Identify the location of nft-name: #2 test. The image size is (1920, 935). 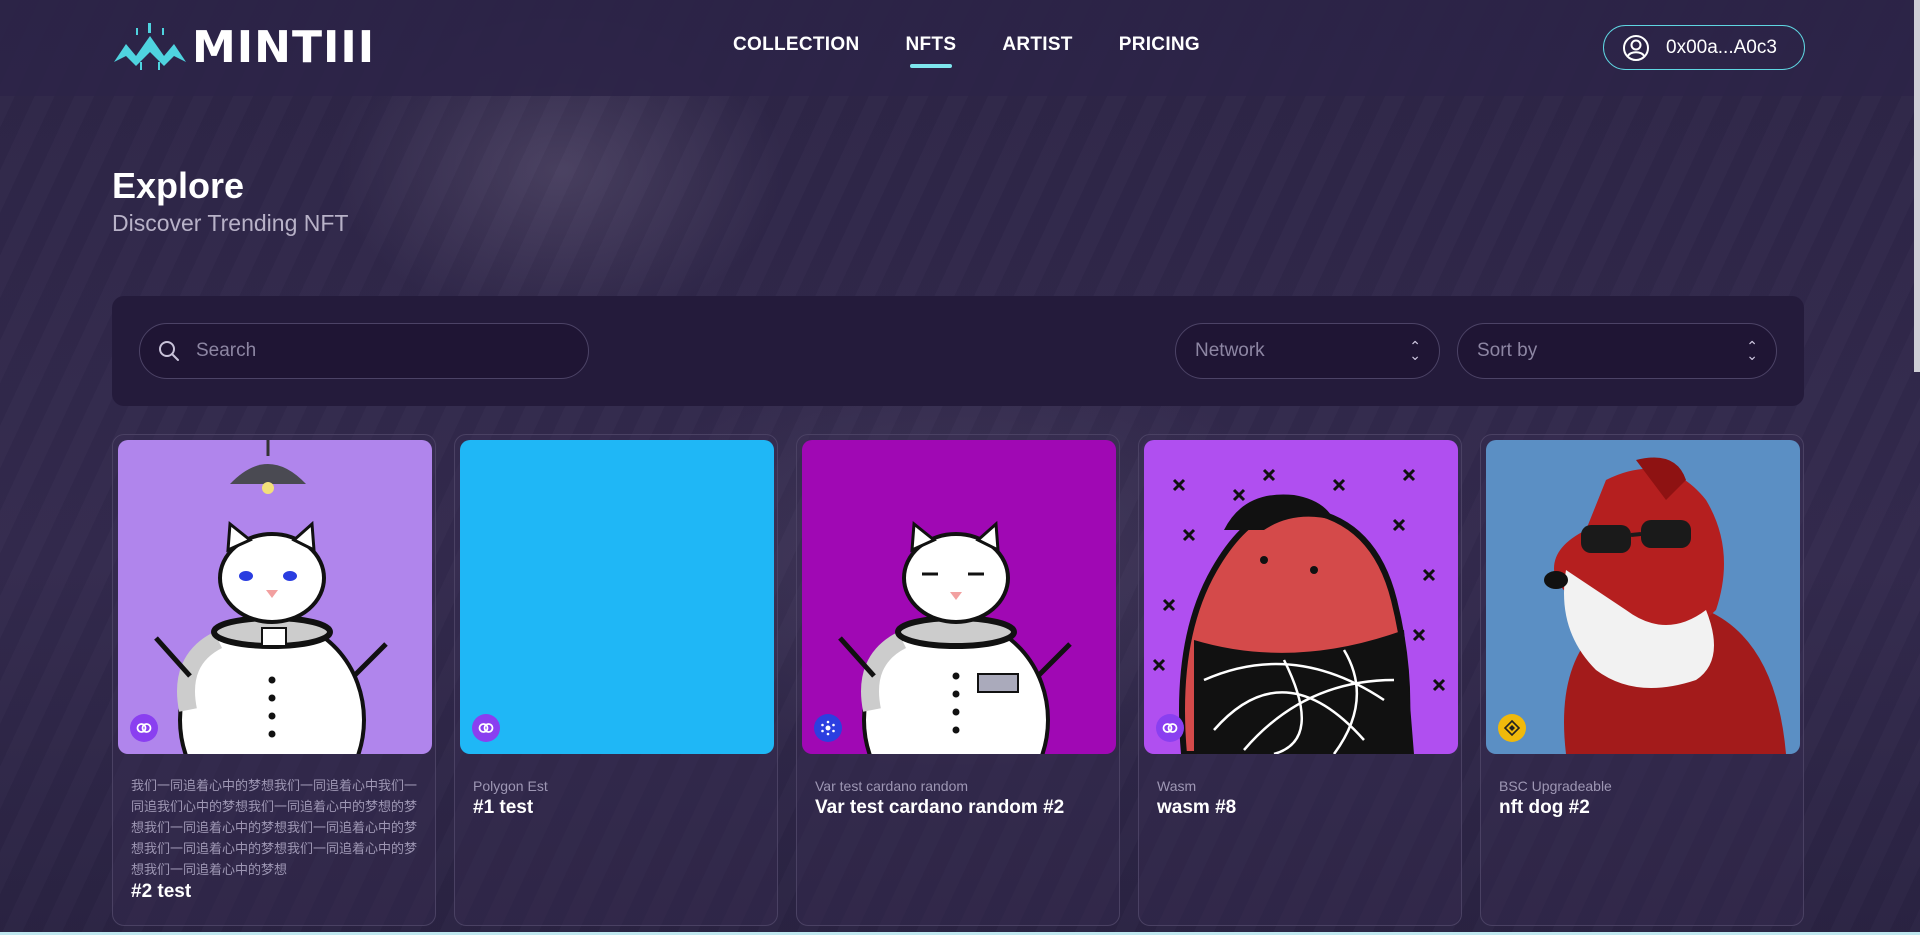
(161, 891).